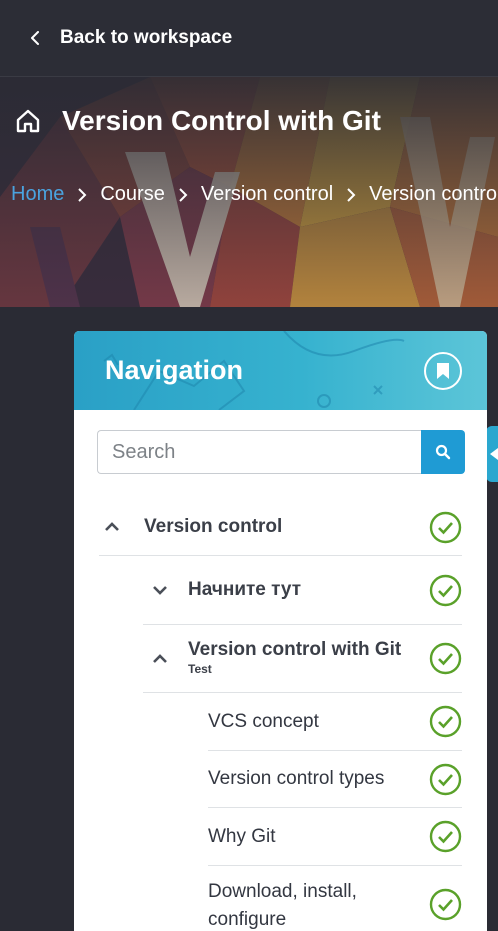 Image resolution: width=498 pixels, height=931 pixels. Describe the element at coordinates (335, 722) in the screenshot. I see `nav-item-vcs-concept: VCS concept` at that location.